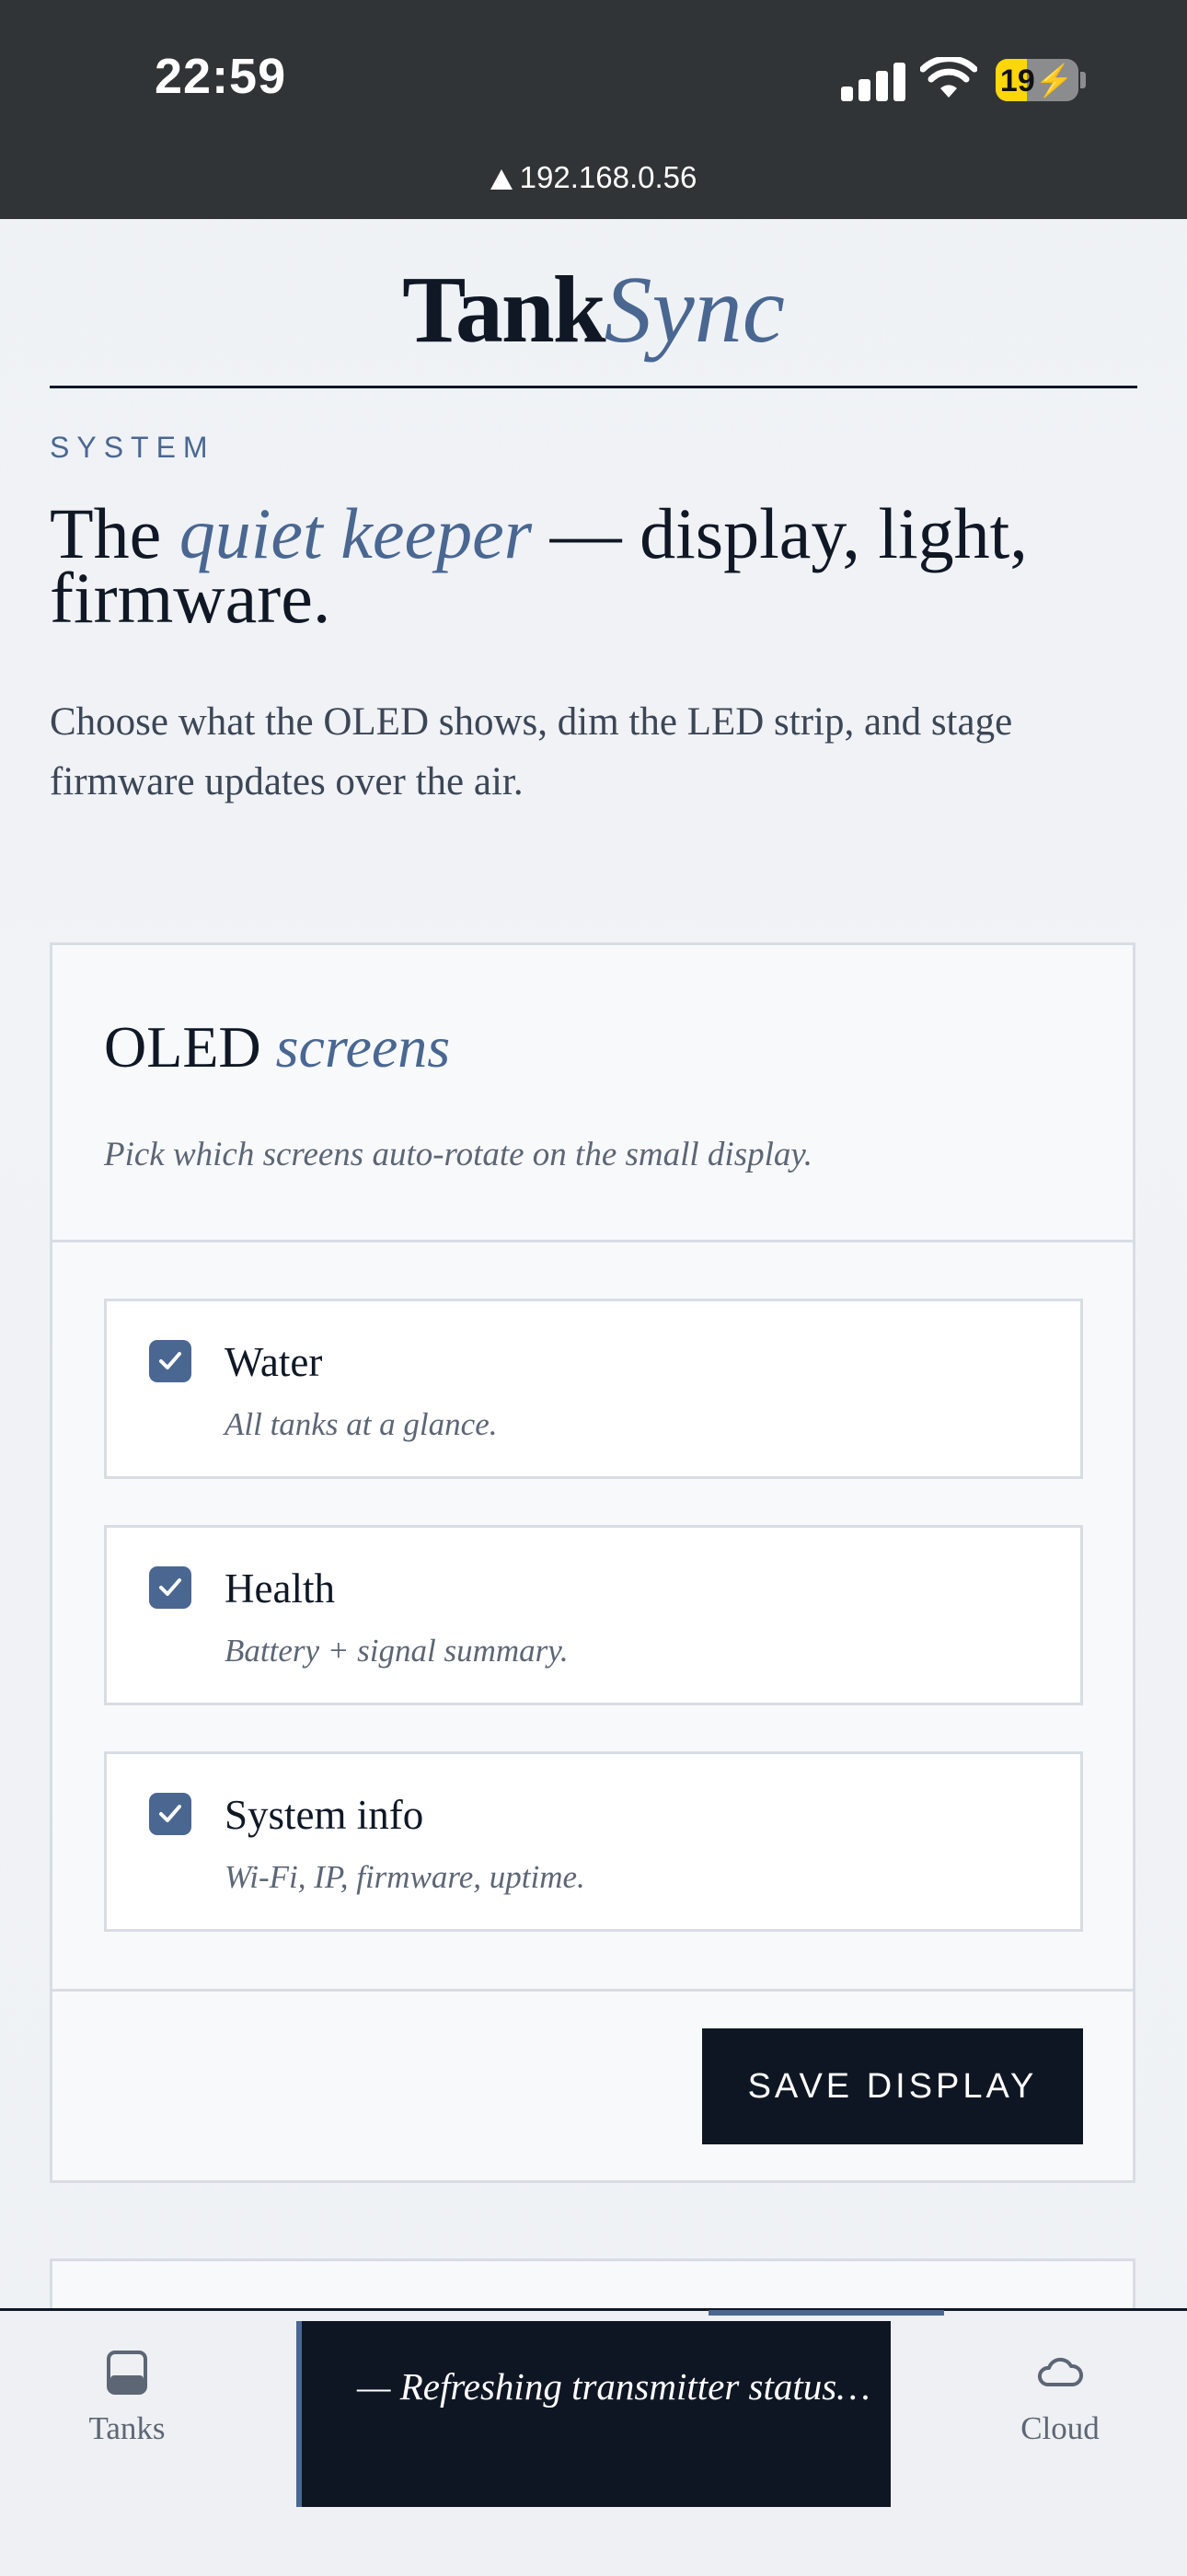 This screenshot has width=1187, height=2576. I want to click on url-bar: 192.168.0.56, so click(593, 177).